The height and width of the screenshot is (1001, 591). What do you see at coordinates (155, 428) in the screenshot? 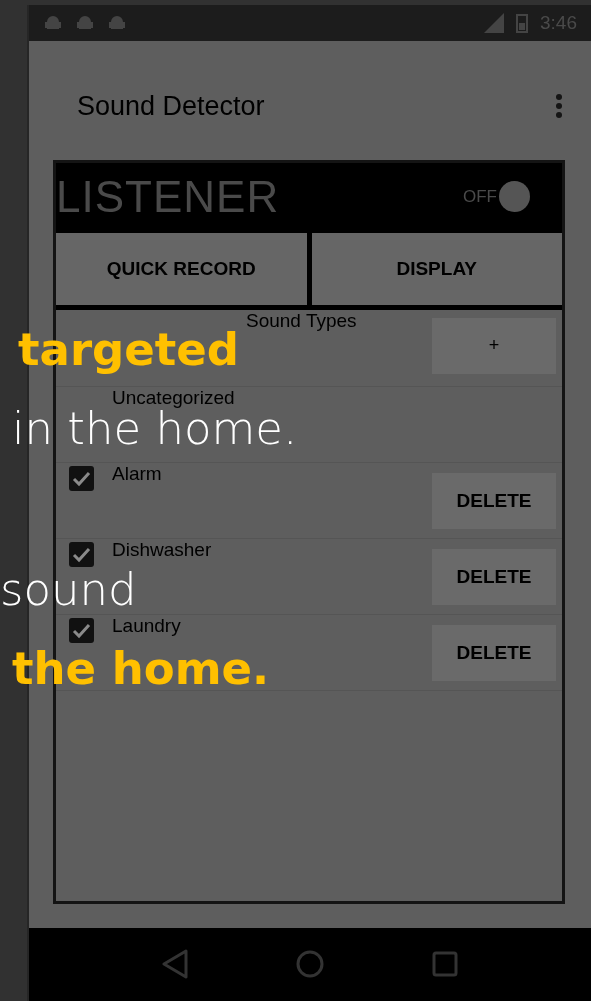
I see `overlay-caption: in the home.` at bounding box center [155, 428].